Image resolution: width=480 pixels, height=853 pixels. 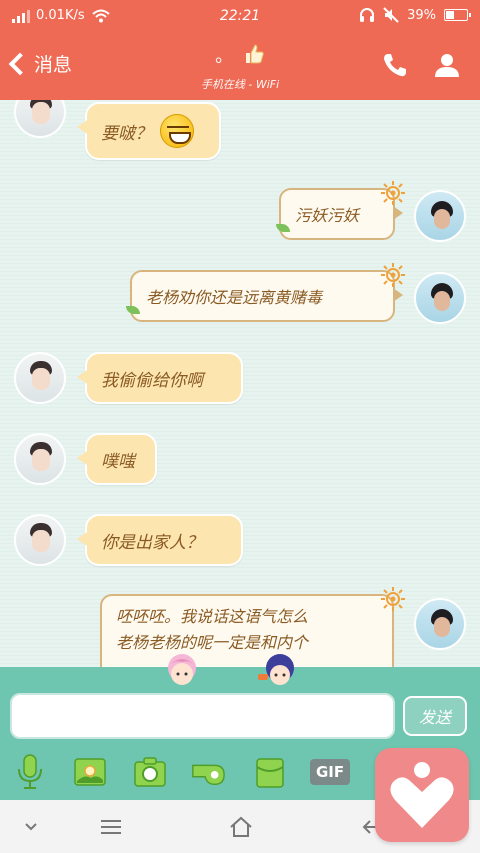 I want to click on message-input, so click(x=202, y=716).